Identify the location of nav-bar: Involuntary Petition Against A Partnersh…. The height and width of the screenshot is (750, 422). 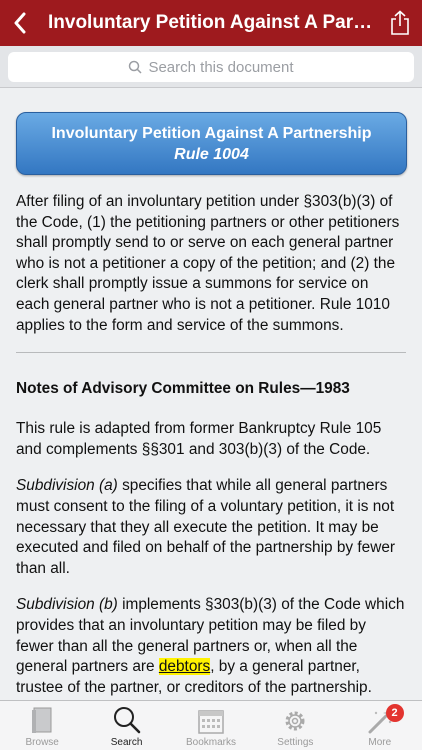
(211, 23).